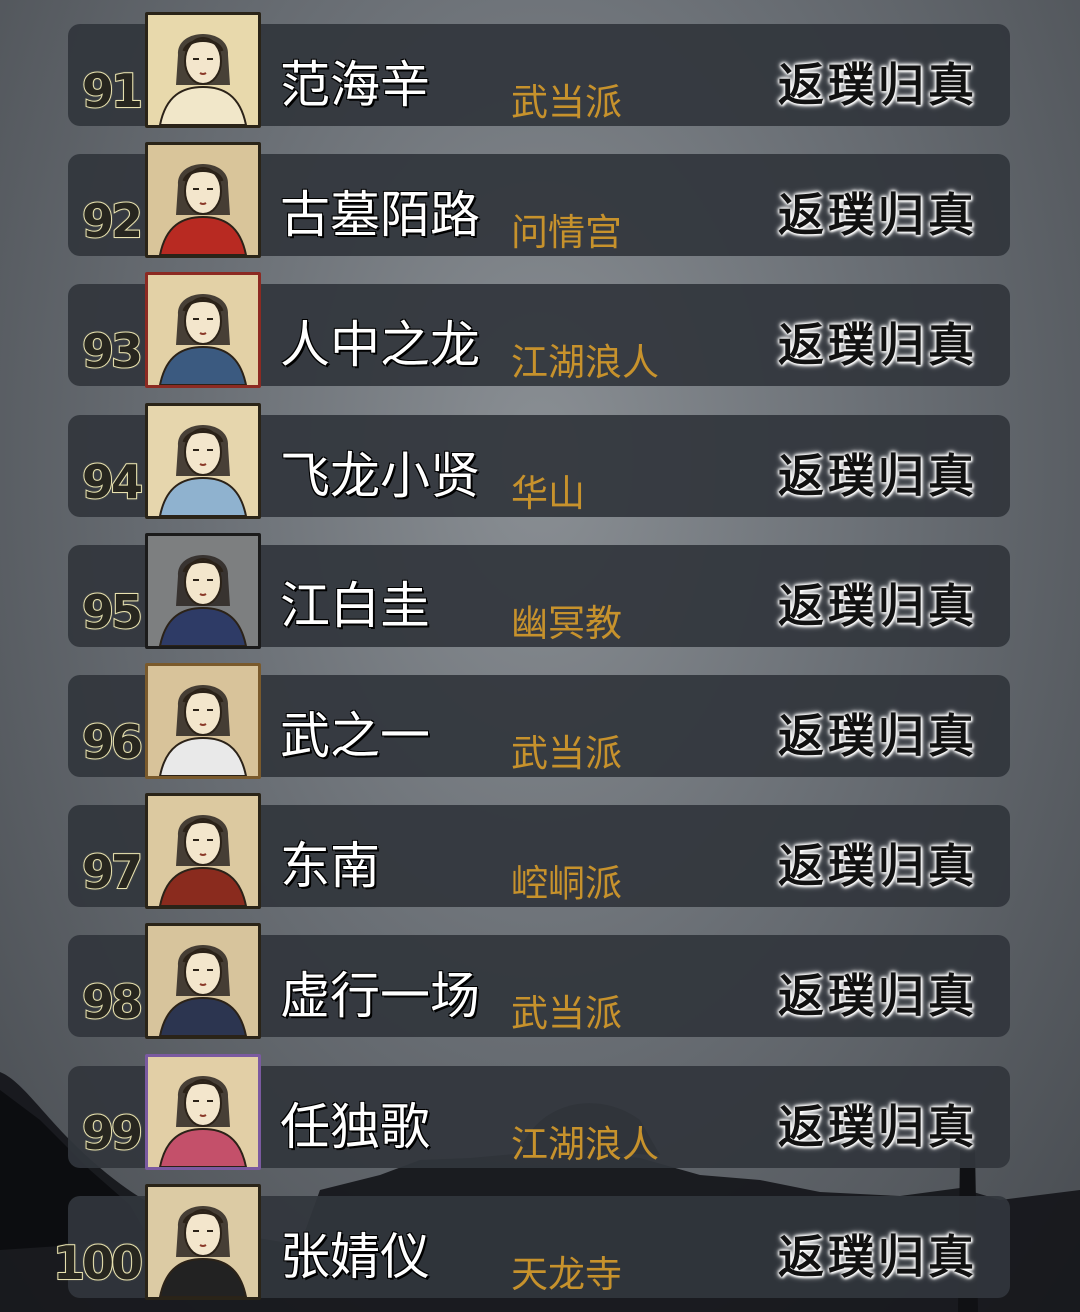  Describe the element at coordinates (548, 493) in the screenshot. I see `player-sect: 华山` at that location.